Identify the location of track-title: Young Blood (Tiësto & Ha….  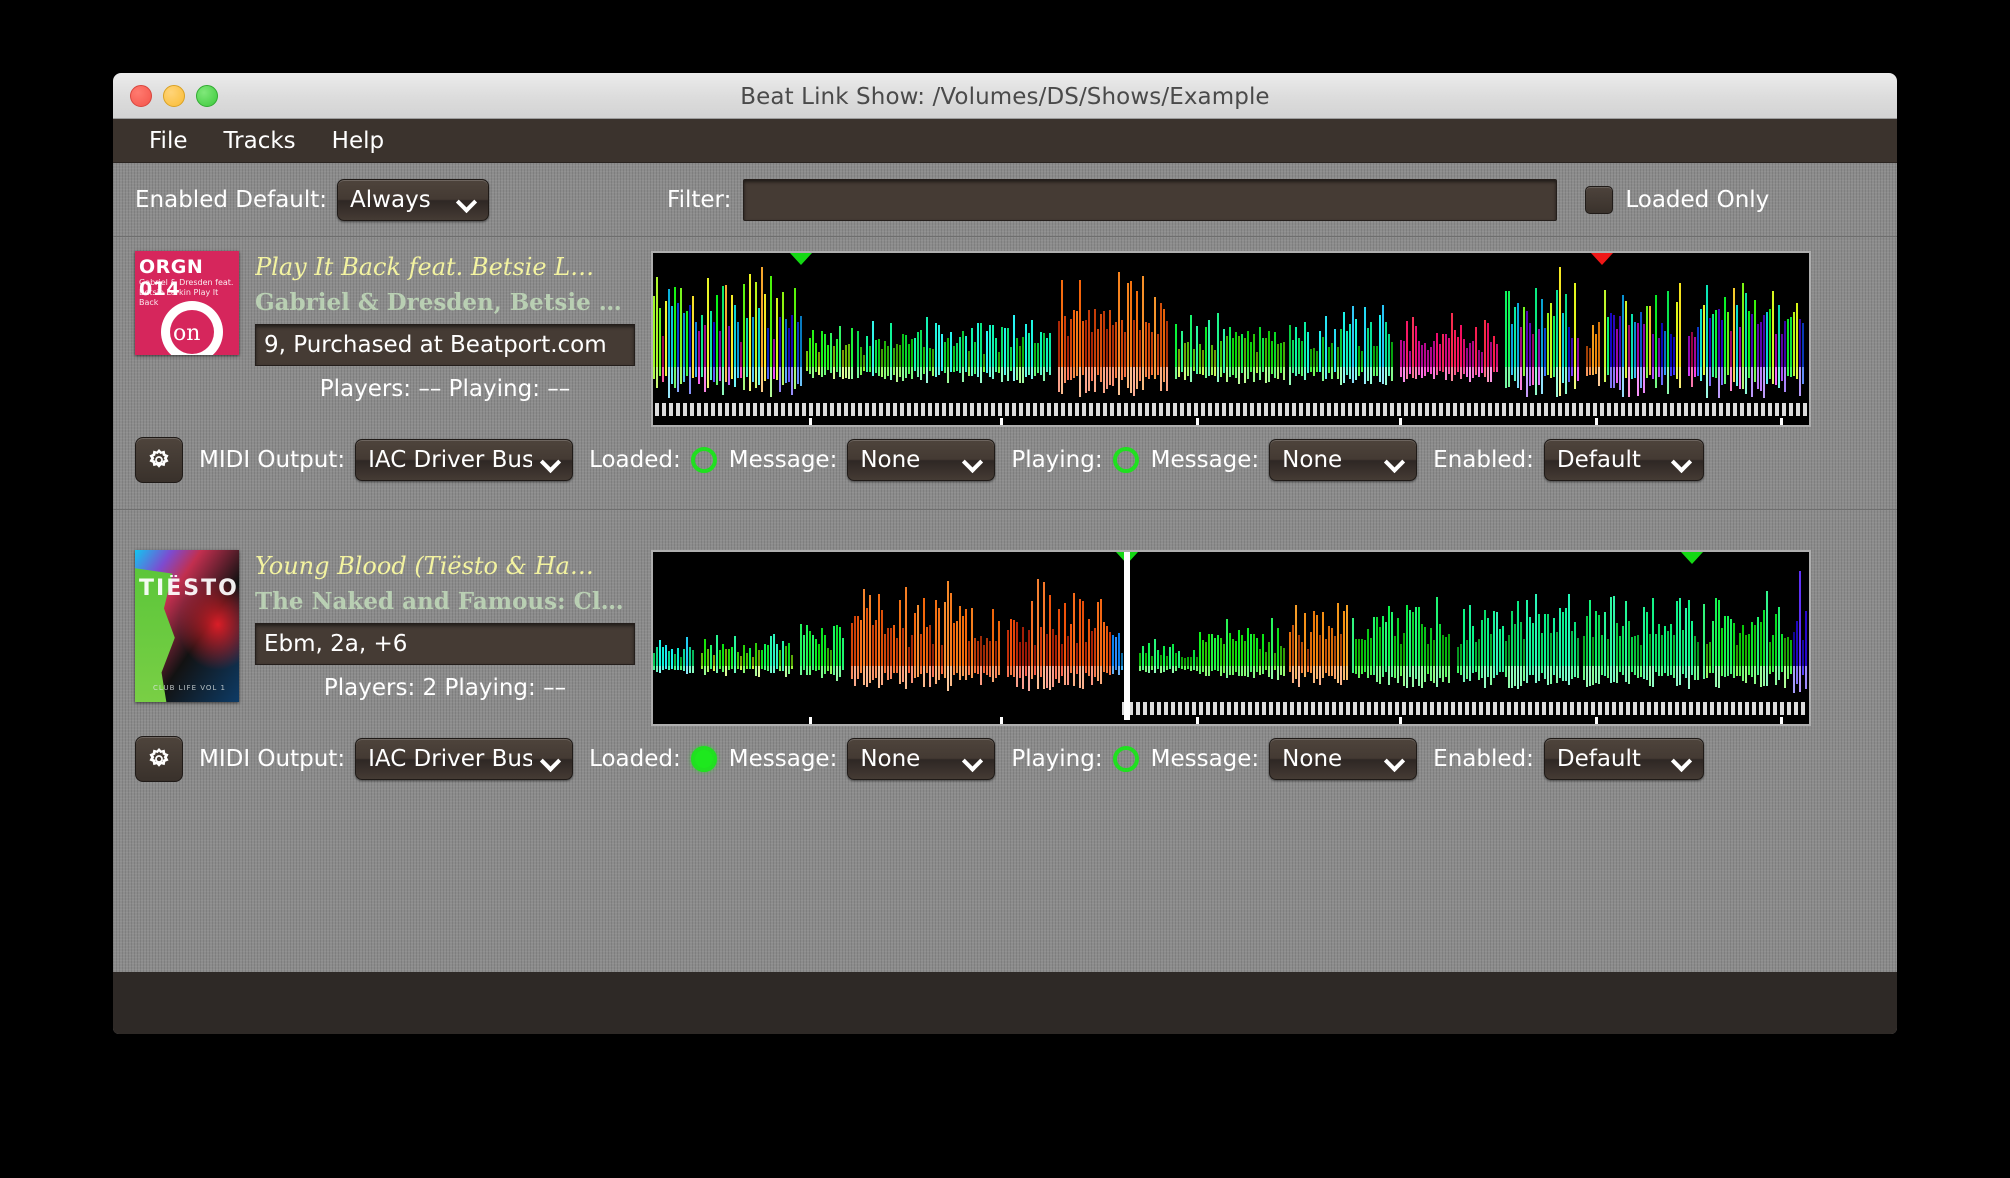
(424, 566).